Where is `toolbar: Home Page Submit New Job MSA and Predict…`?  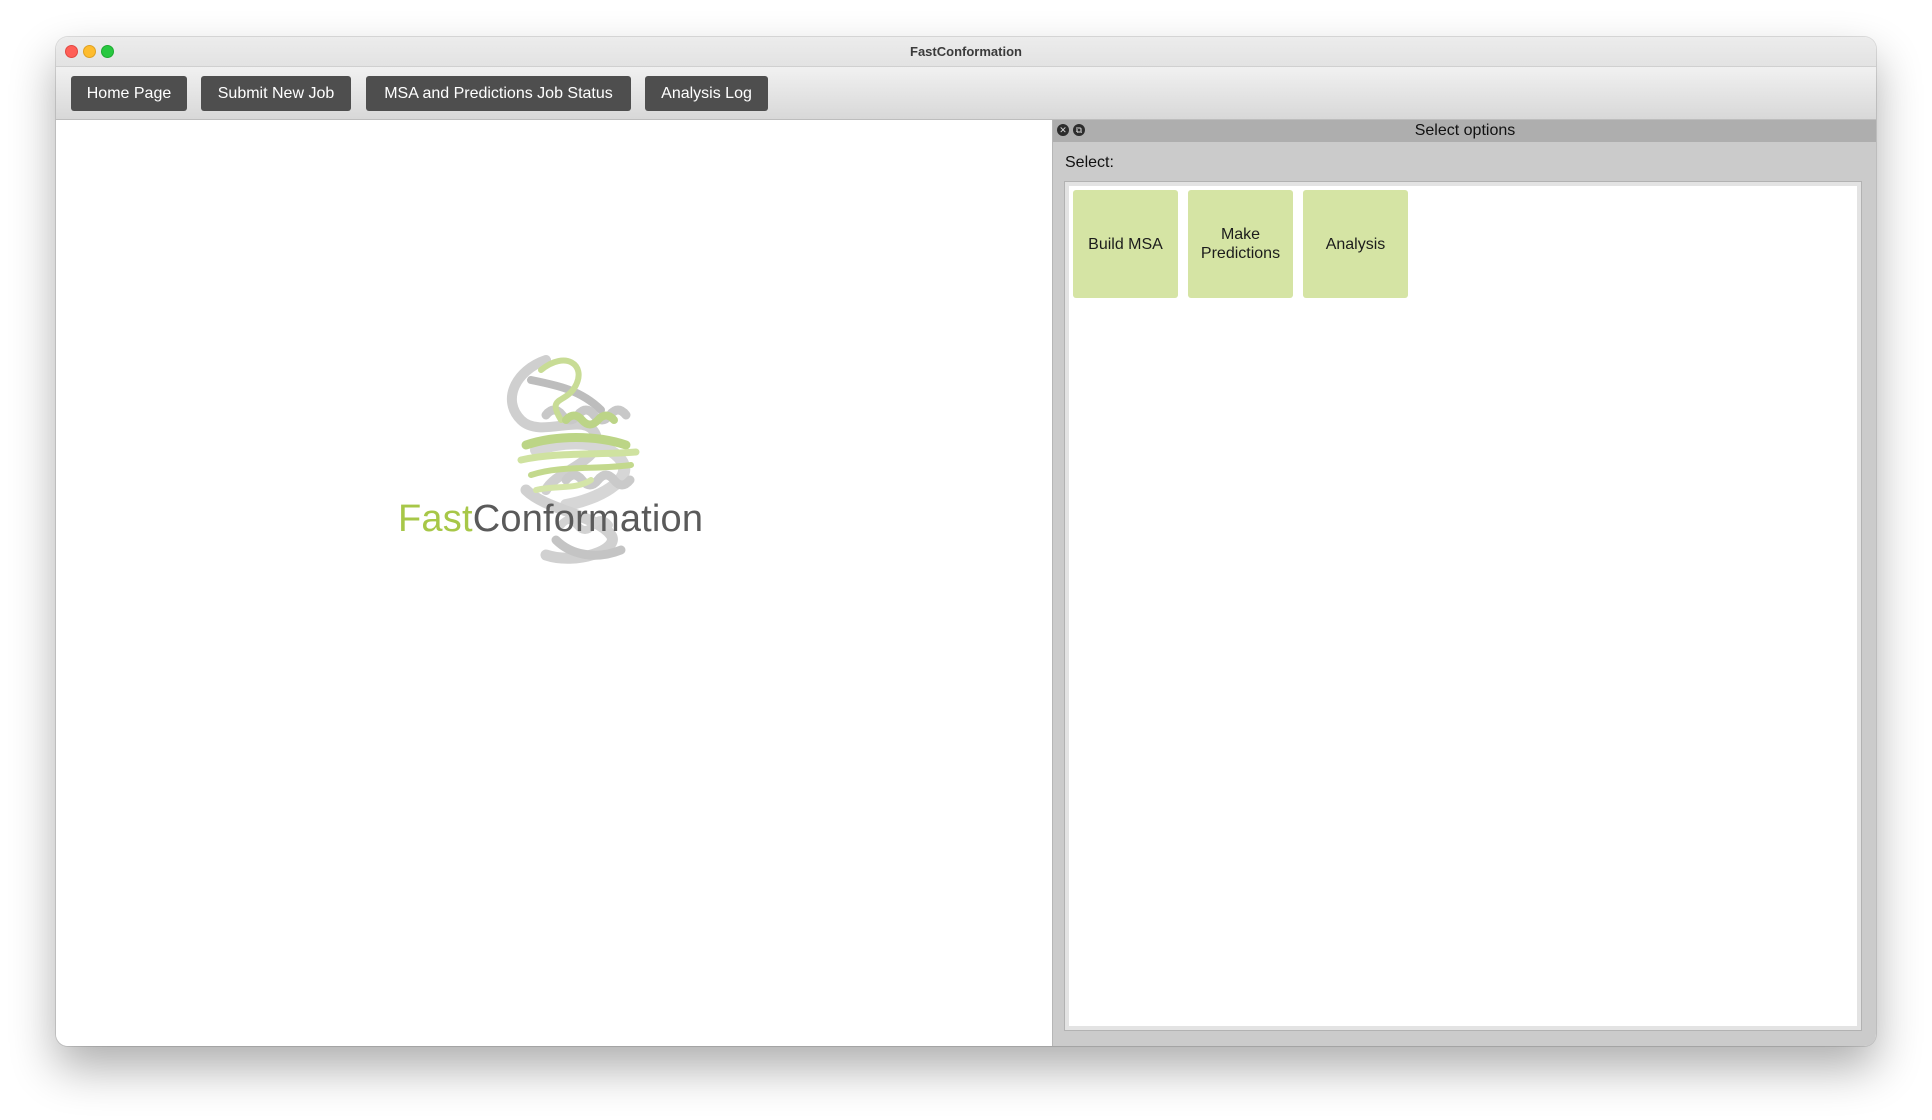
toolbar: Home Page Submit New Job MSA and Predict… is located at coordinates (966, 93).